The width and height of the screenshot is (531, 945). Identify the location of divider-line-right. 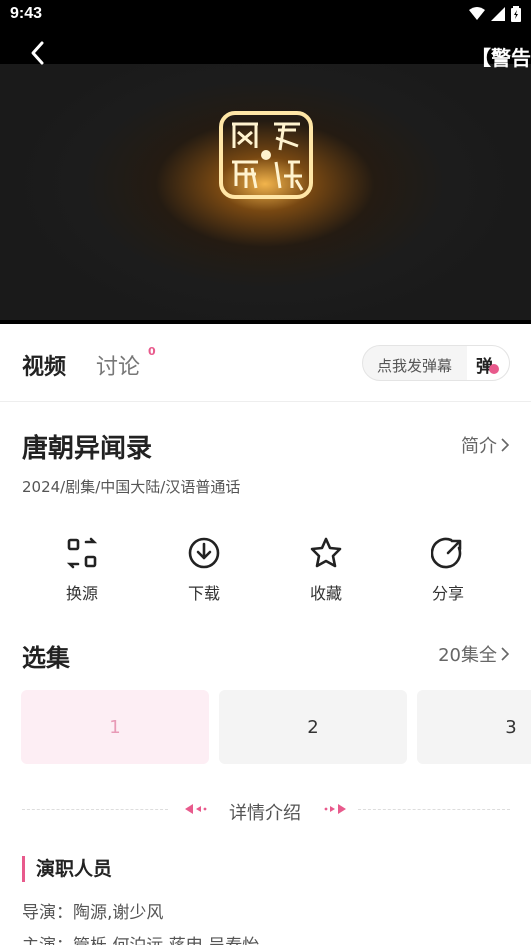
(434, 809).